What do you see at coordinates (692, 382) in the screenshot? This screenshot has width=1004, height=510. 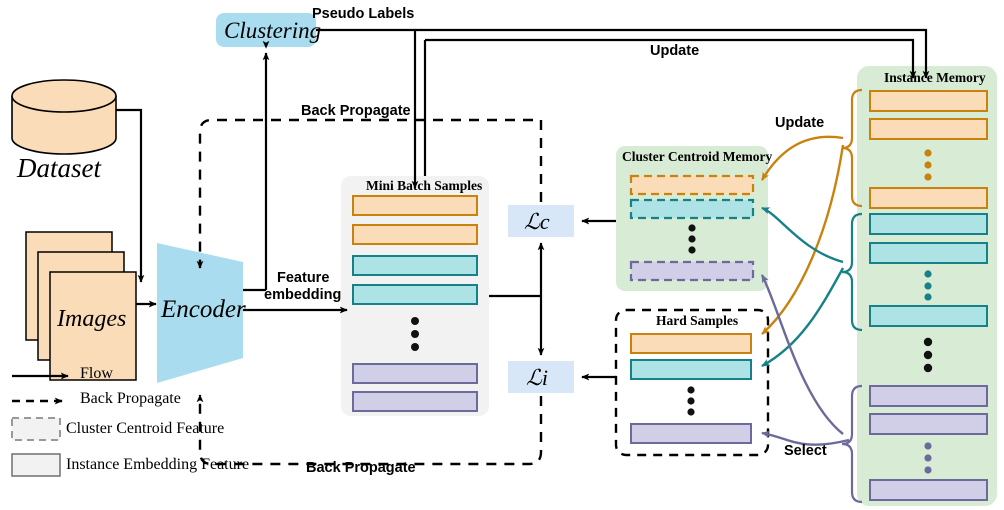 I see `hard-samples-panel` at bounding box center [692, 382].